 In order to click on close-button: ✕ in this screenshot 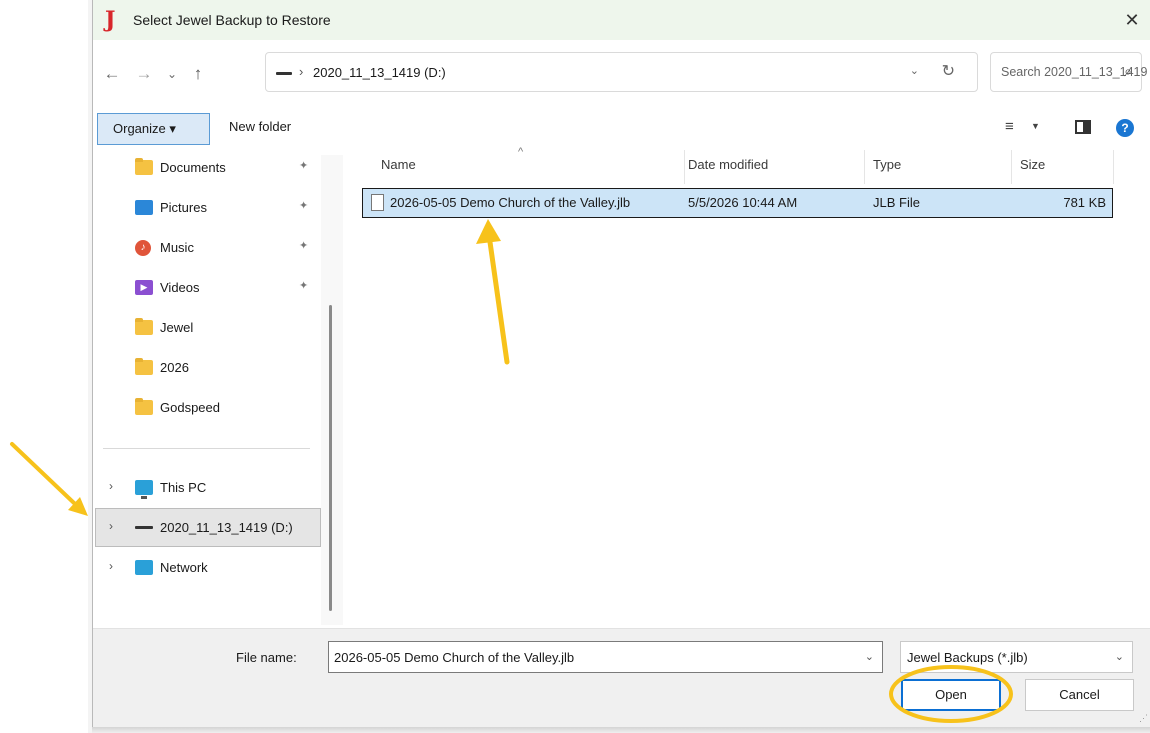, I will do `click(1132, 20)`.